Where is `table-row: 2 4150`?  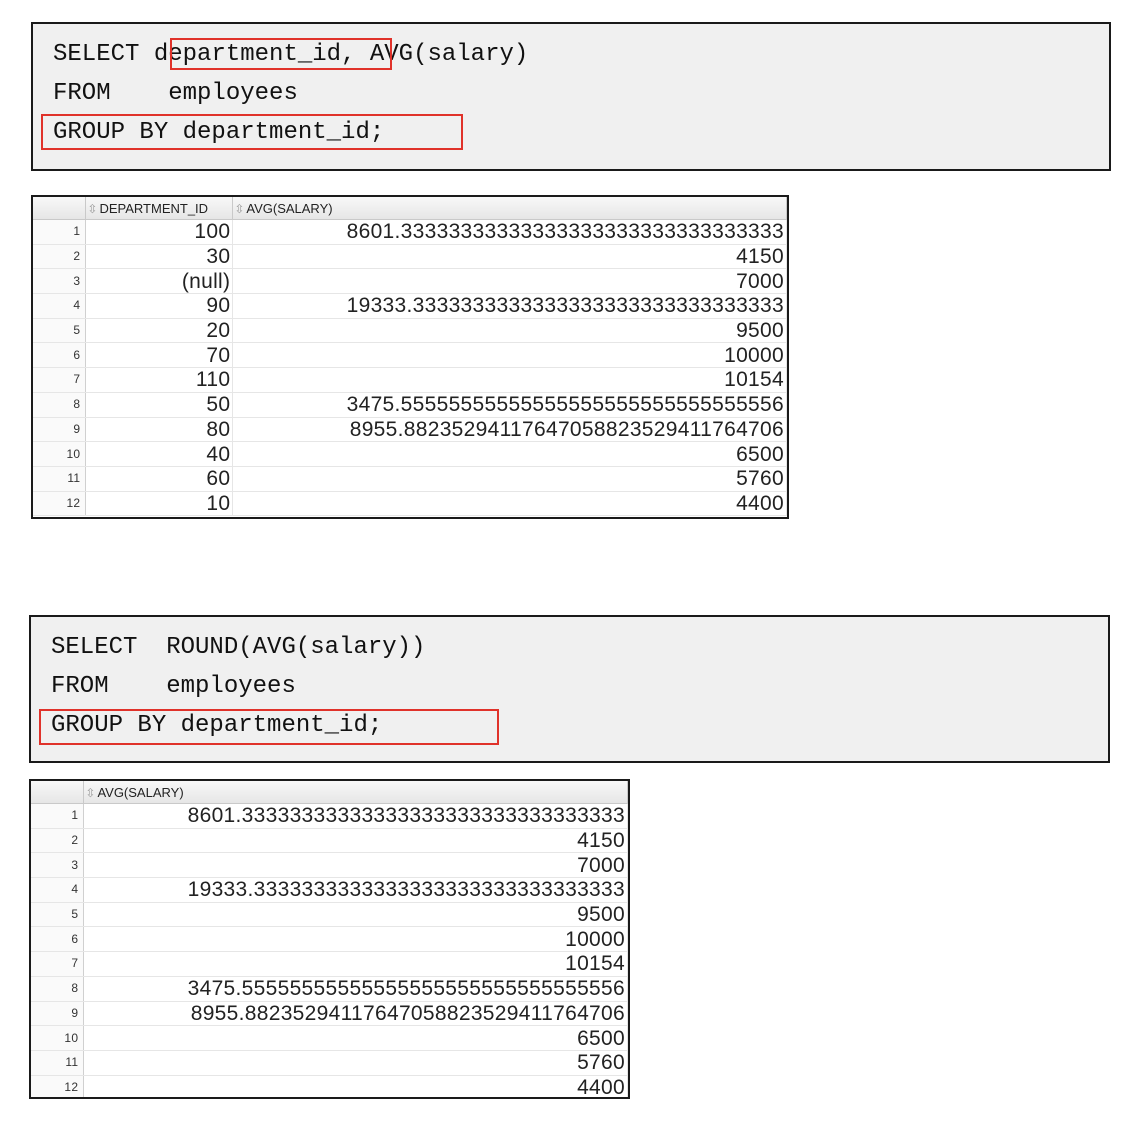 table-row: 2 4150 is located at coordinates (329, 841).